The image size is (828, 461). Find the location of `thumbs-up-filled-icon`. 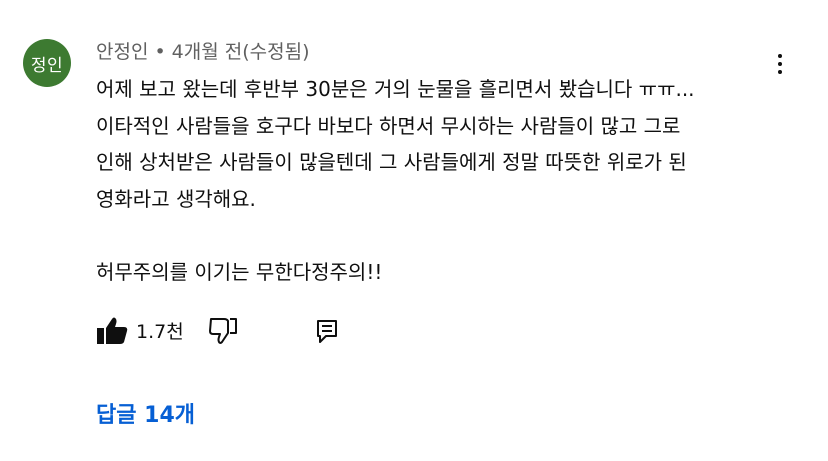

thumbs-up-filled-icon is located at coordinates (112, 330).